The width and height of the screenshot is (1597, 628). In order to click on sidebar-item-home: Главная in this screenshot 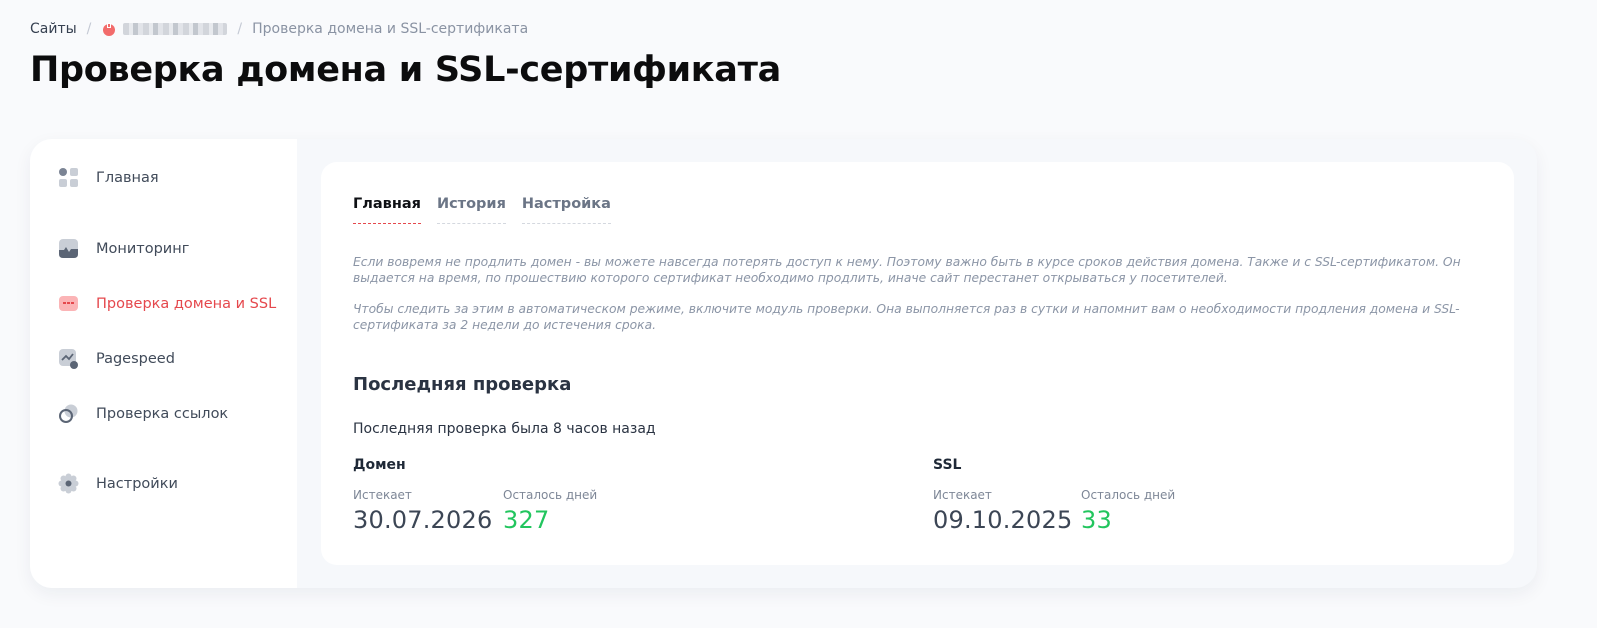, I will do `click(108, 177)`.